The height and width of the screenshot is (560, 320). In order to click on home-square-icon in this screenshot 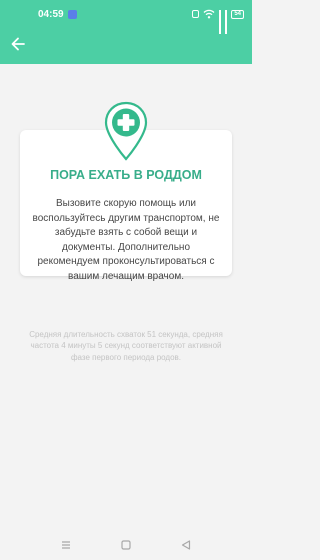, I will do `click(126, 545)`.